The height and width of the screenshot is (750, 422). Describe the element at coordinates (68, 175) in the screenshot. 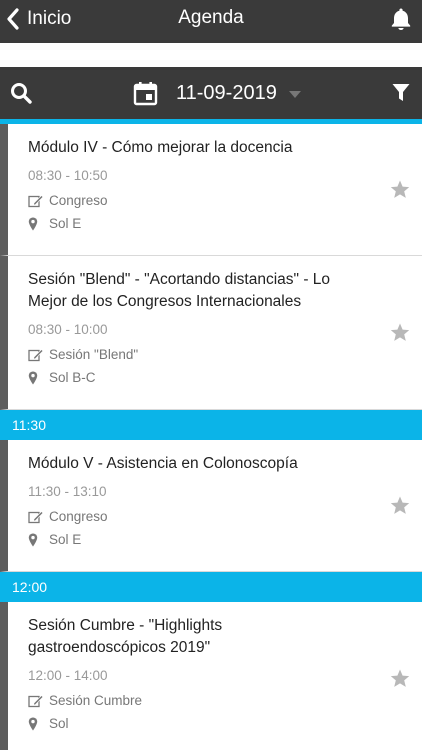

I see `session-time: 08:30 - 10:50` at that location.